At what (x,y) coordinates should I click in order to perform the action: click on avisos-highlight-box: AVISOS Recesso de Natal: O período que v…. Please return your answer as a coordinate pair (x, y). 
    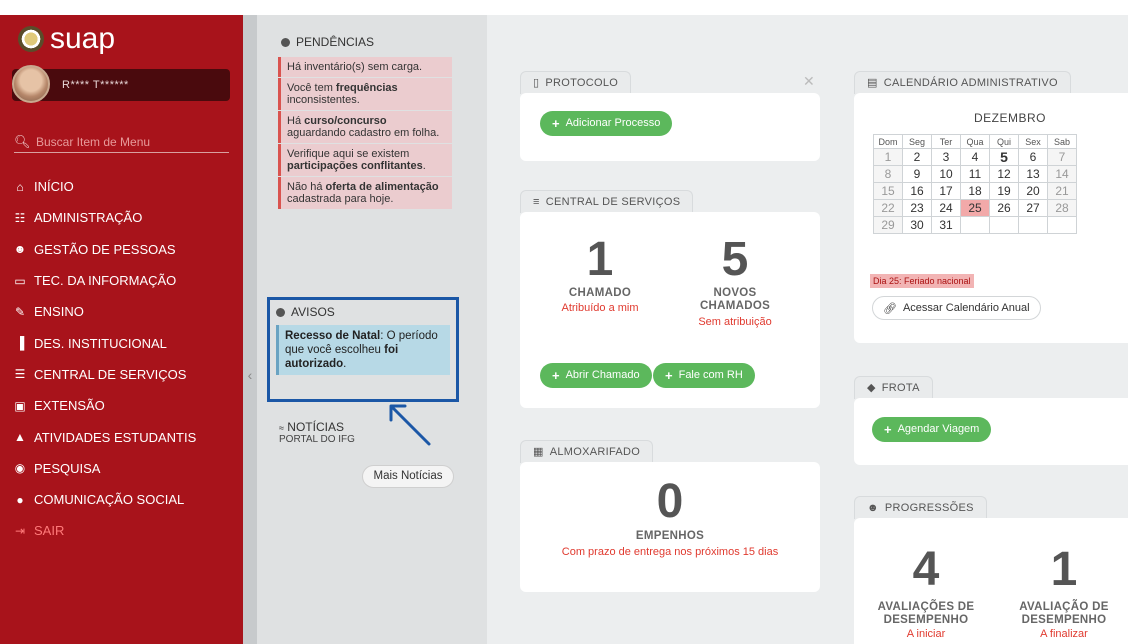
    Looking at the image, I should click on (363, 349).